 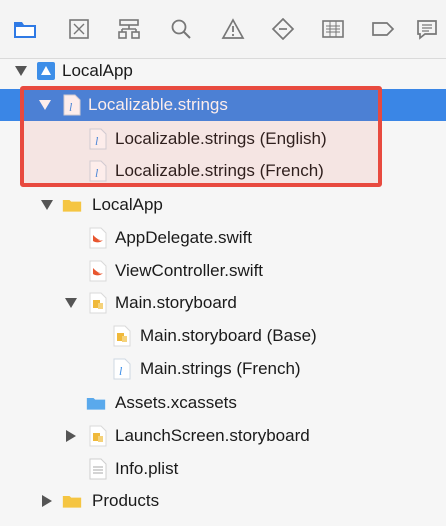 What do you see at coordinates (223, 469) in the screenshot?
I see `tree-row-infoplist: Info.plist` at bounding box center [223, 469].